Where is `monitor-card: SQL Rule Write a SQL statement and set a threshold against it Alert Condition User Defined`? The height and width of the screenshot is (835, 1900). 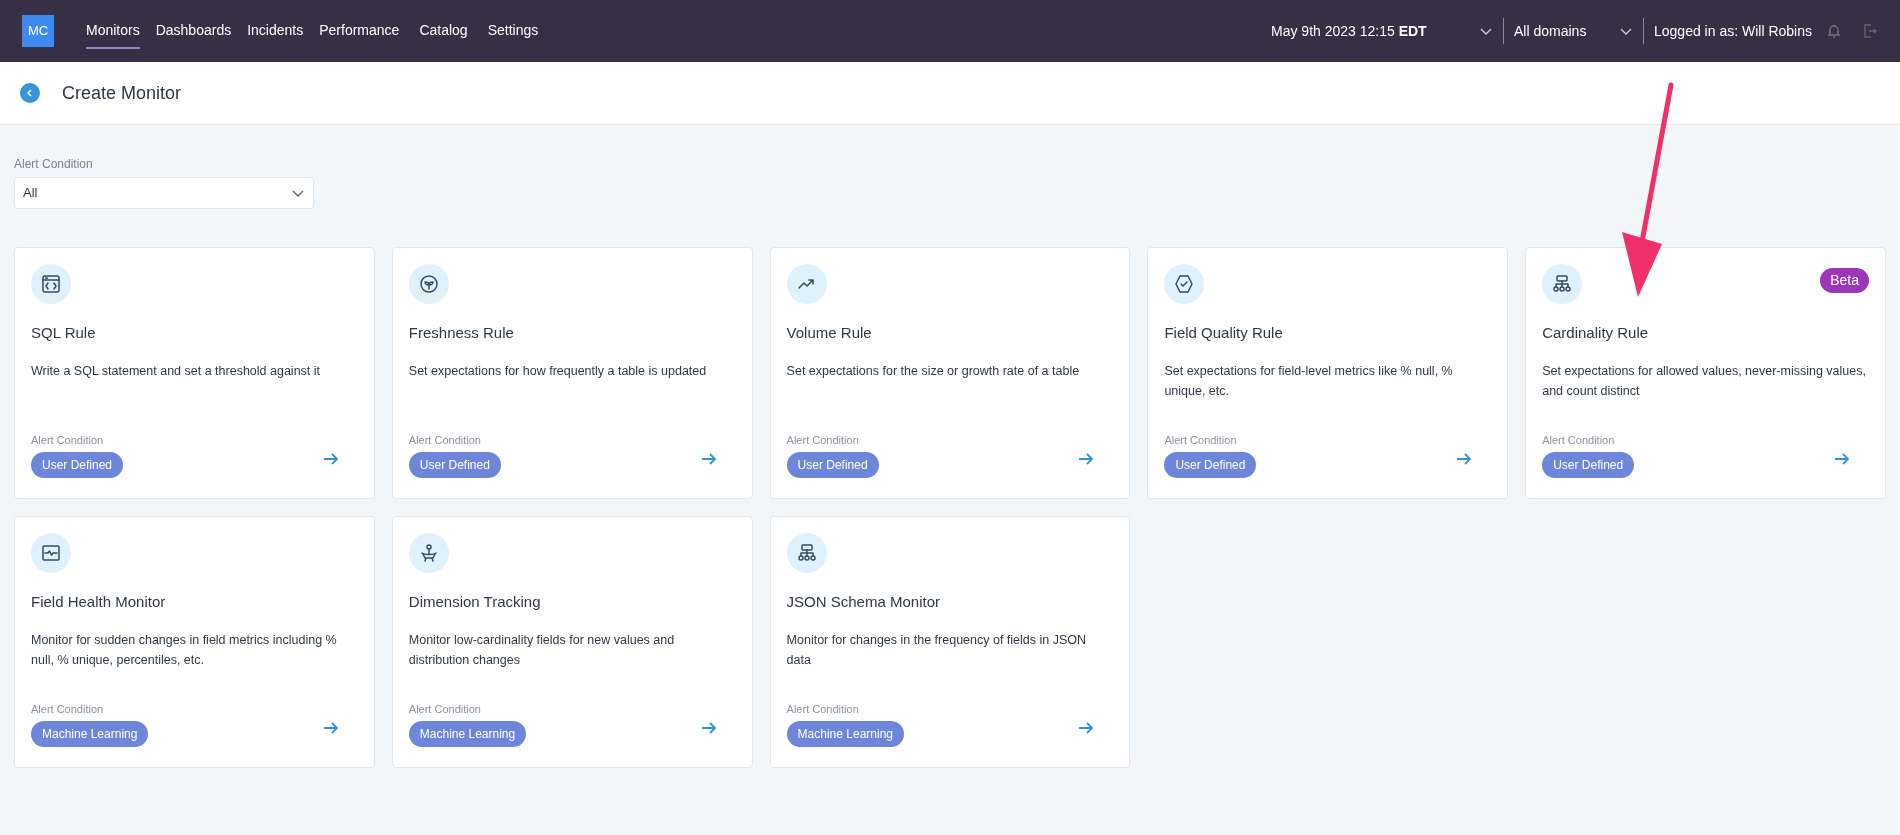
monitor-card: SQL Rule Write a SQL statement and set a threshold against it Alert Condition User Defined is located at coordinates (194, 373).